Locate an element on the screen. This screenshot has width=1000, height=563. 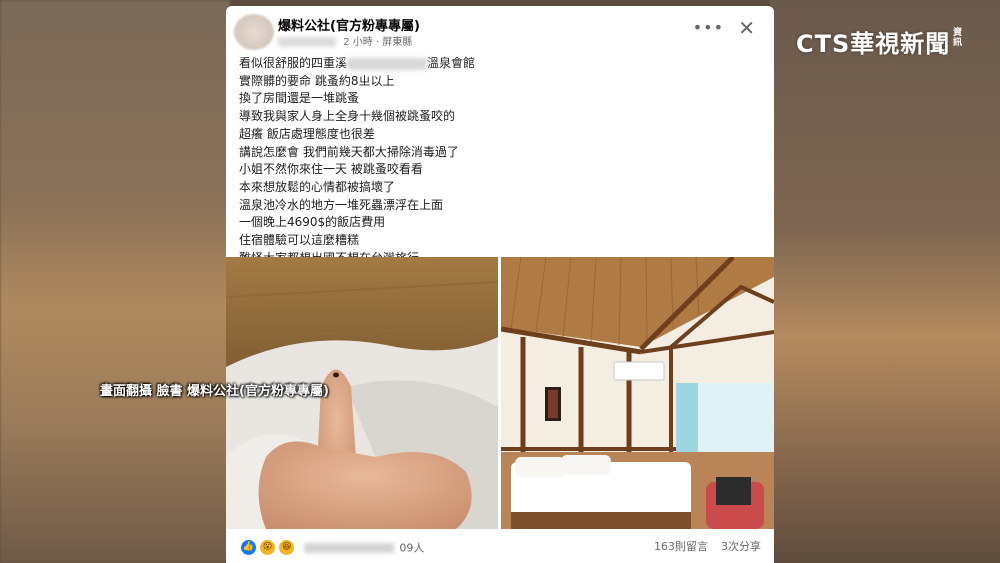
body-line: 小姐不然你來住一天 被跳蚤咬看看 is located at coordinates (331, 169).